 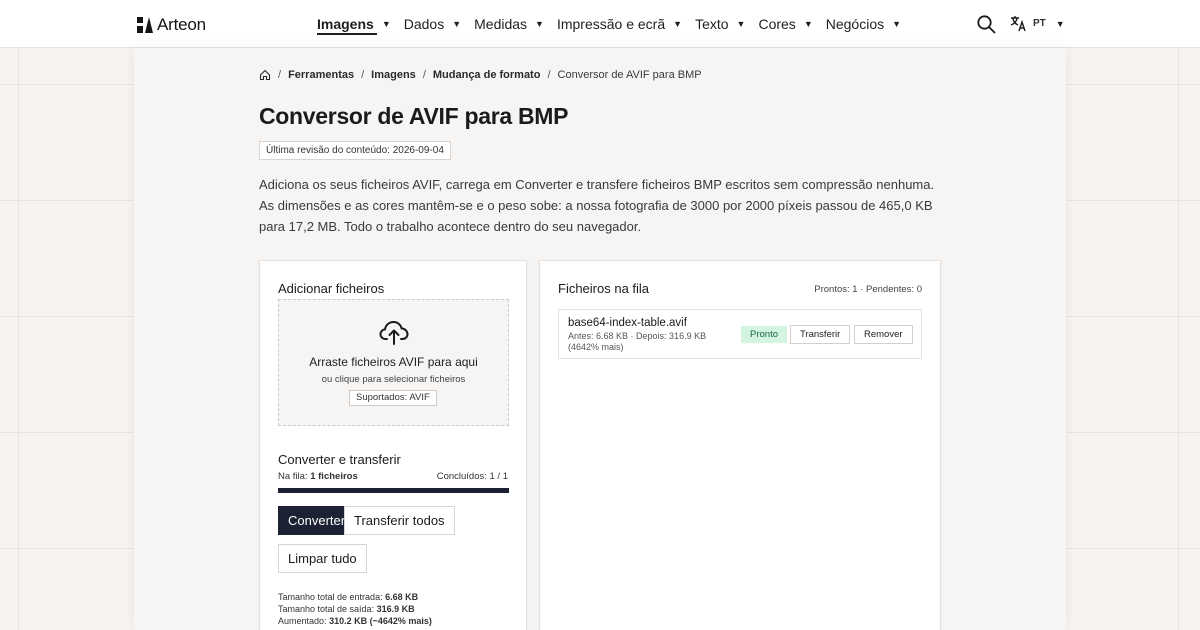 What do you see at coordinates (629, 75) in the screenshot?
I see `breadcrumb-current: Conversor de AVIF para BMP` at bounding box center [629, 75].